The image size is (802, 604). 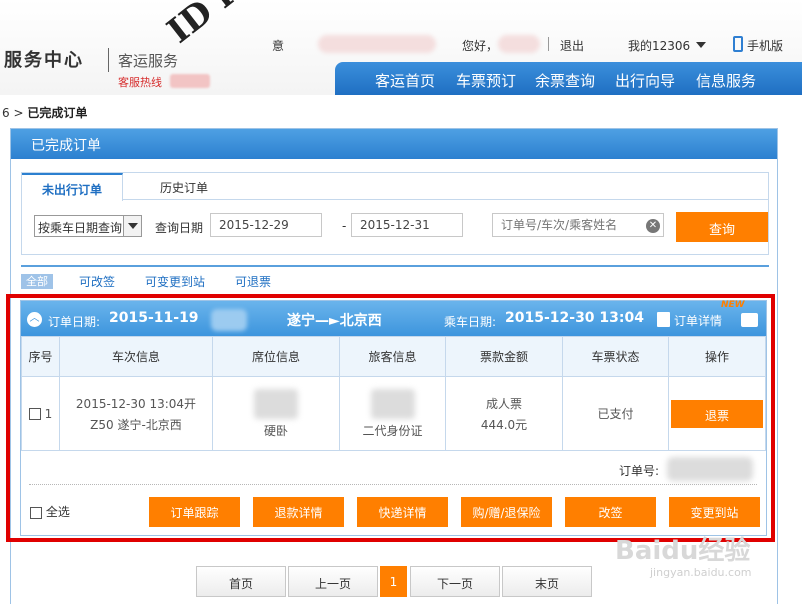 What do you see at coordinates (333, 581) in the screenshot?
I see `pager-prev: 上一页` at bounding box center [333, 581].